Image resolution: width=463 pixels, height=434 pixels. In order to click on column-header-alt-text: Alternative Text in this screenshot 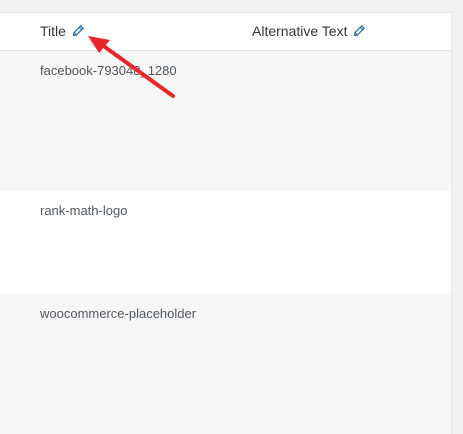, I will do `click(309, 31)`.